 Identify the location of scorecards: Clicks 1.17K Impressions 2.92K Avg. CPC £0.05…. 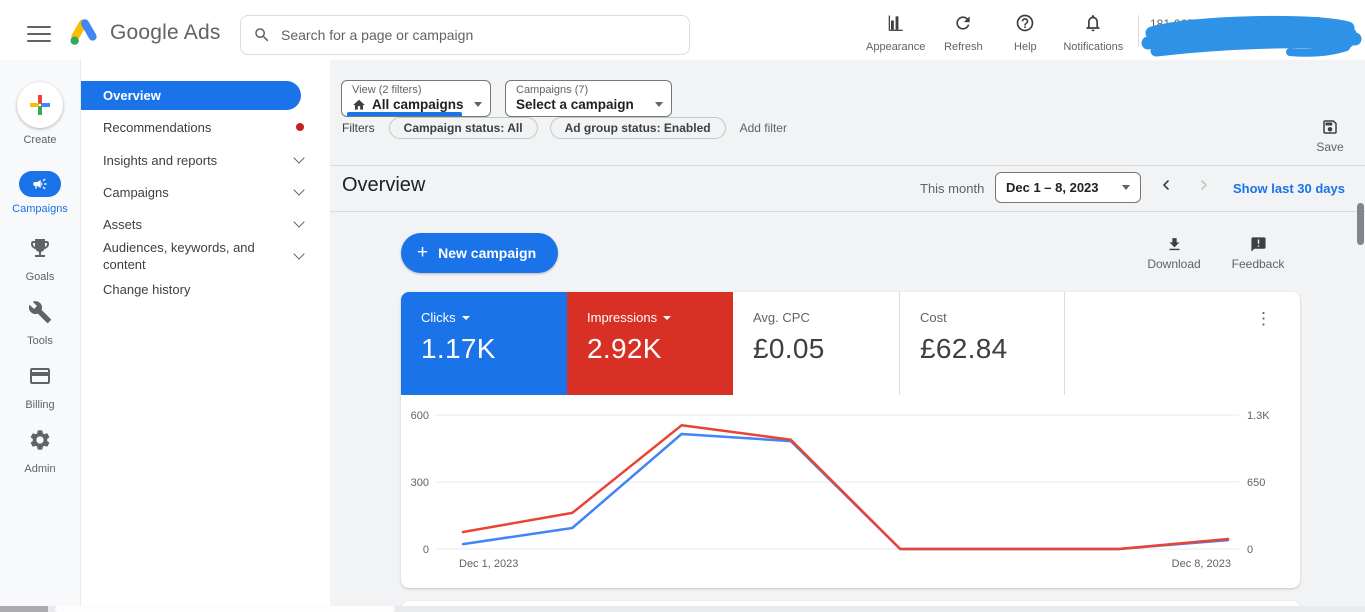
(733, 343).